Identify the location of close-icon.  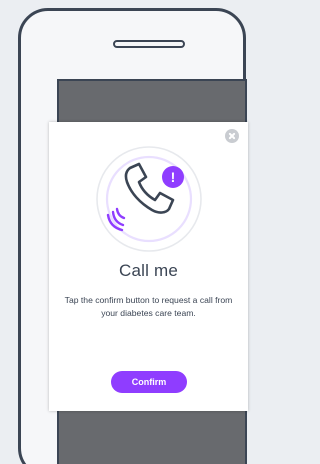
(232, 136).